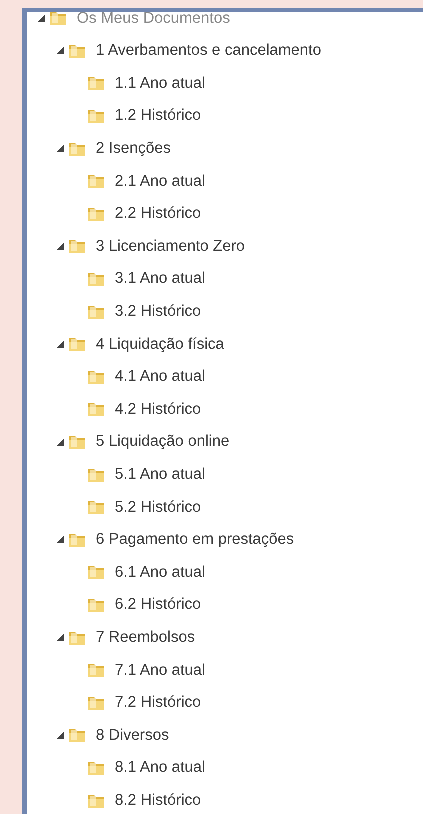  I want to click on folder-label: 4 Liquidação física, so click(160, 344).